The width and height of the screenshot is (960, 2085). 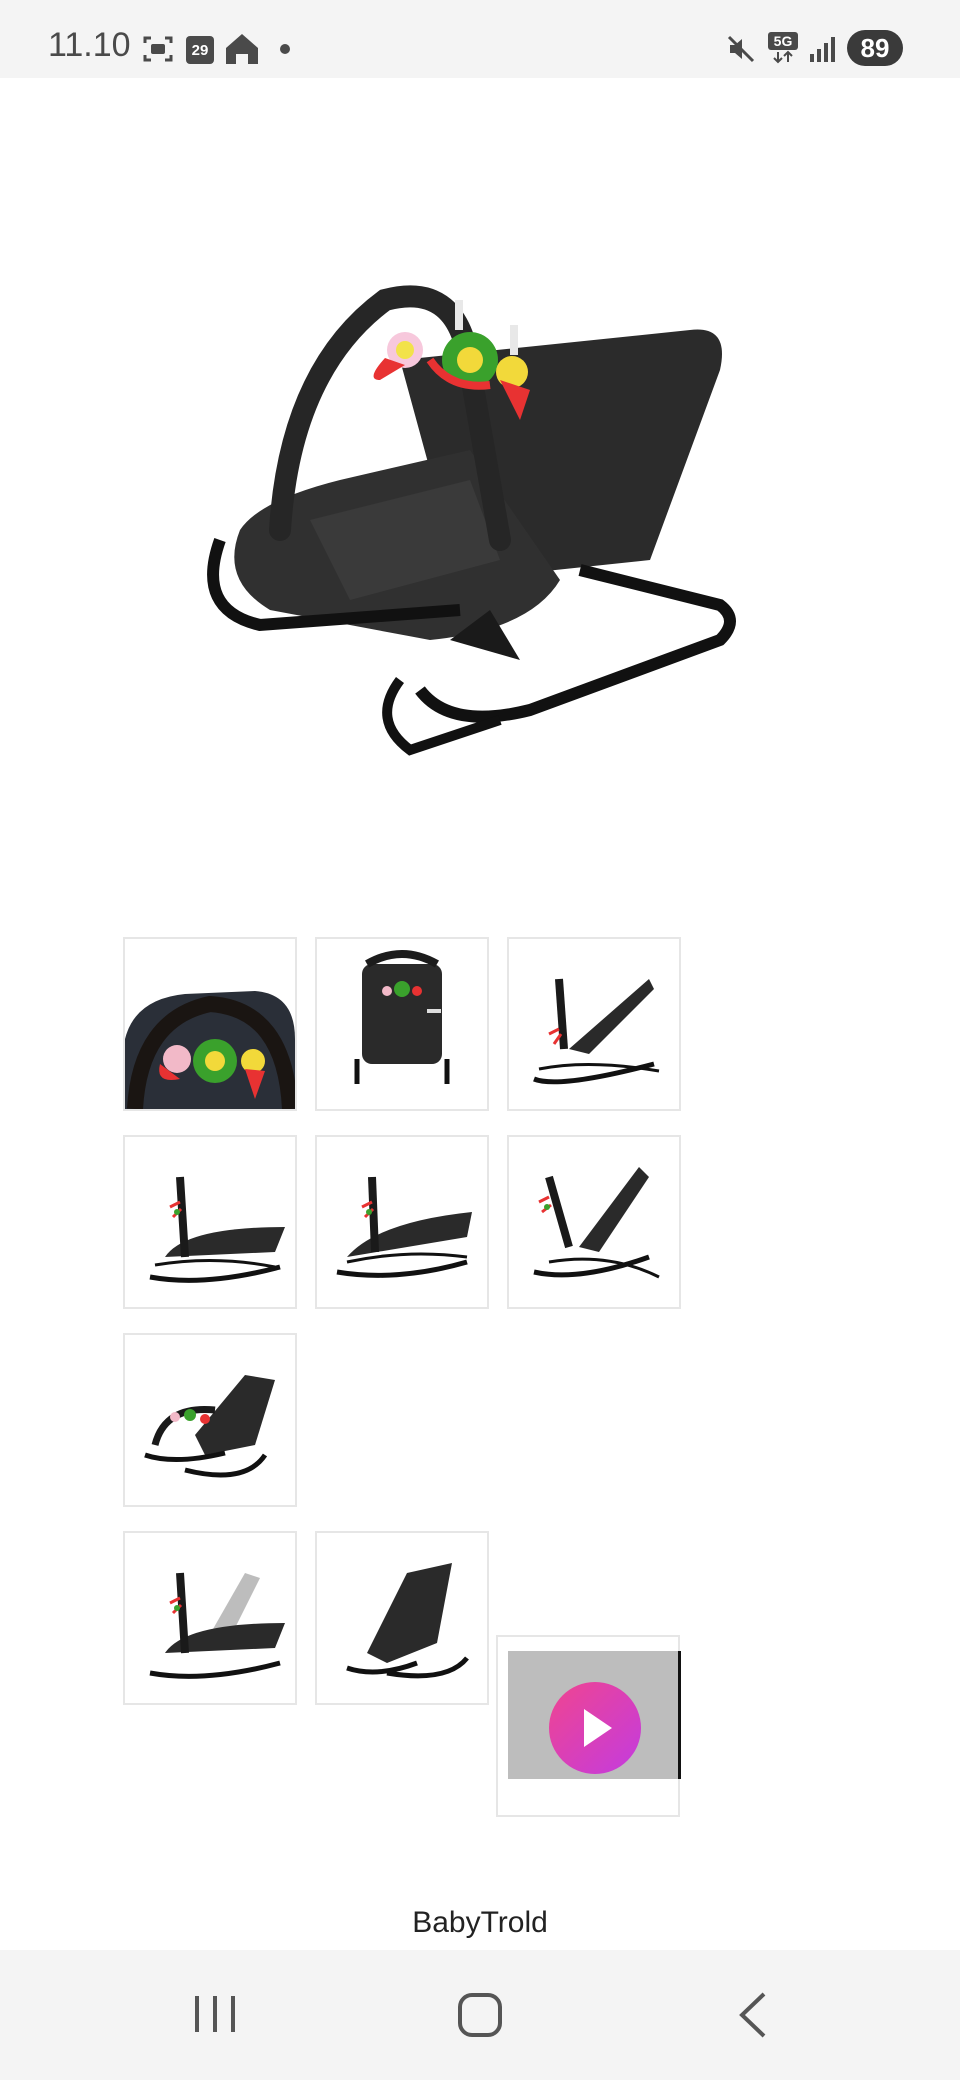 I want to click on video-preview, so click(x=594, y=1715).